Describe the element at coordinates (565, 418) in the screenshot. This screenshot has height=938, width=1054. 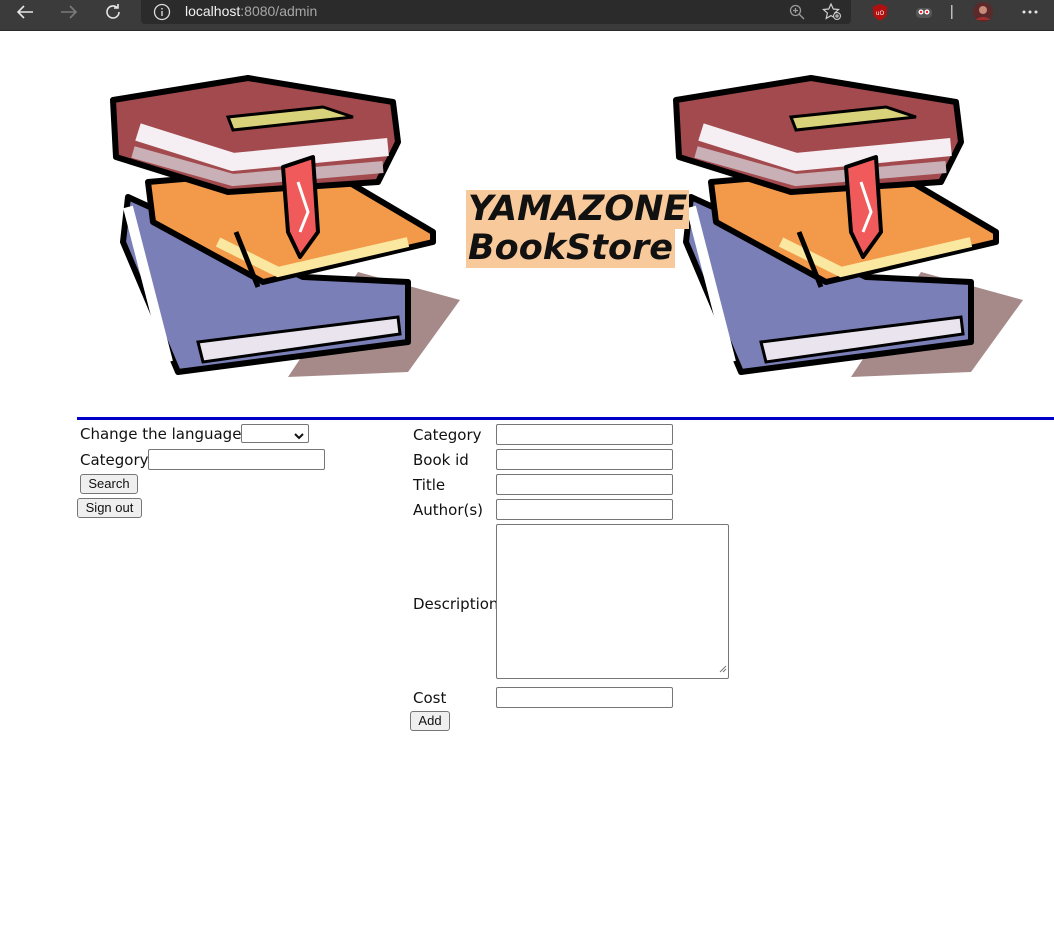
I see `header-divider` at that location.